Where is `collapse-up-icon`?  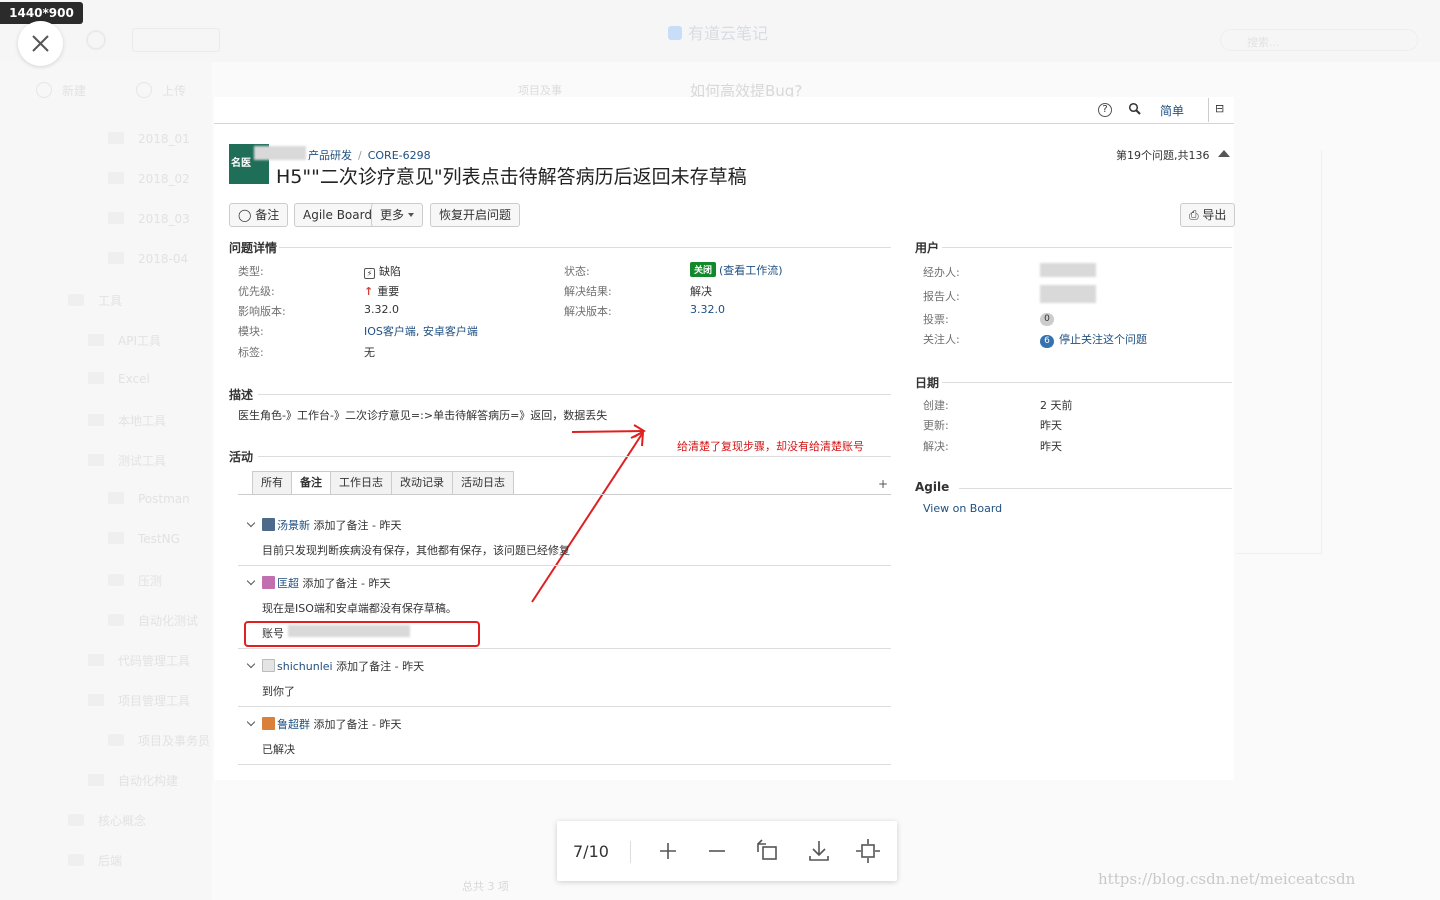 collapse-up-icon is located at coordinates (1224, 153).